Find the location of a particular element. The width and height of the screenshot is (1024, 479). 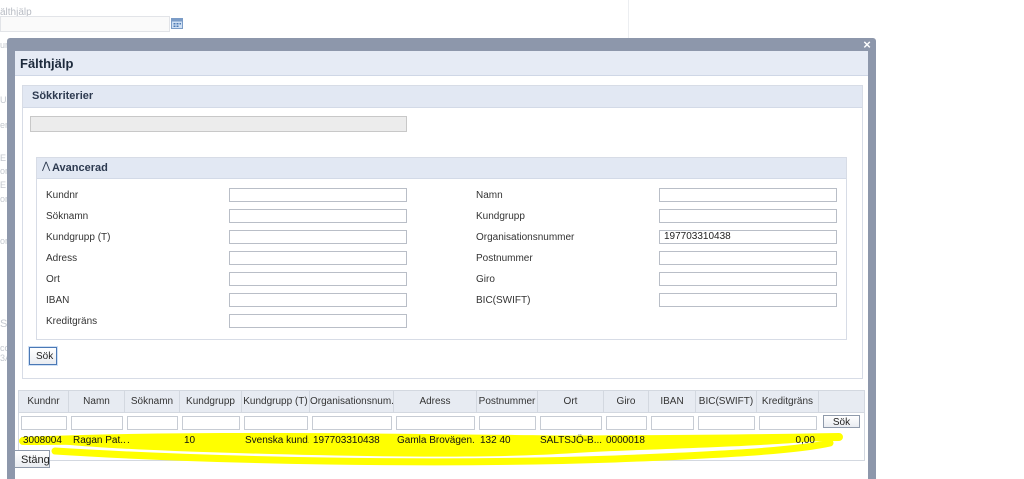

namn-label: Namn is located at coordinates (489, 195).